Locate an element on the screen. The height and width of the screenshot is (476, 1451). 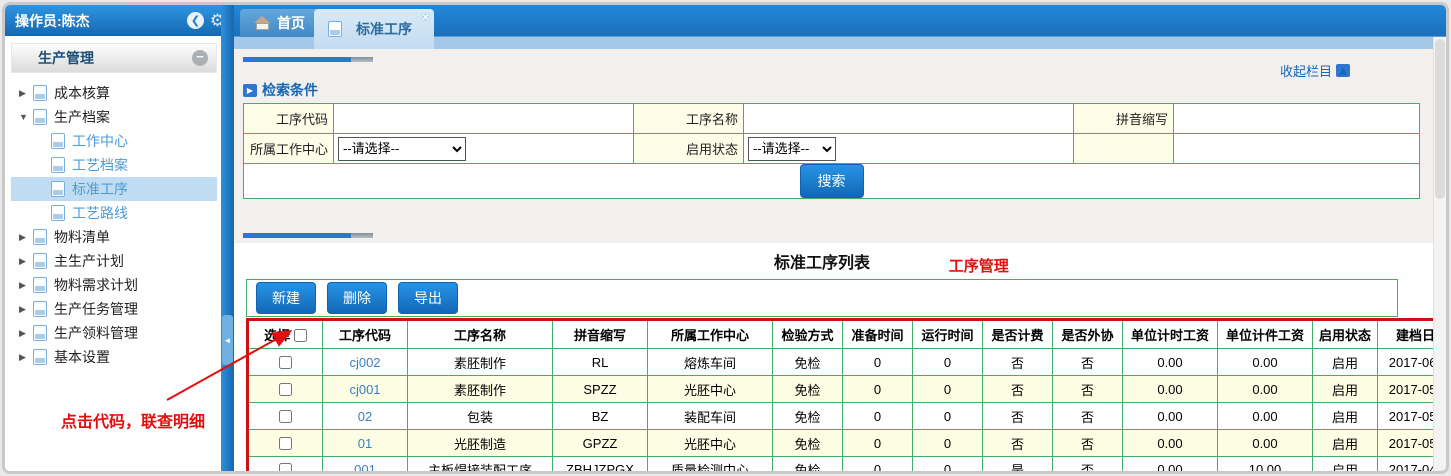
process-code-input is located at coordinates (483, 118).